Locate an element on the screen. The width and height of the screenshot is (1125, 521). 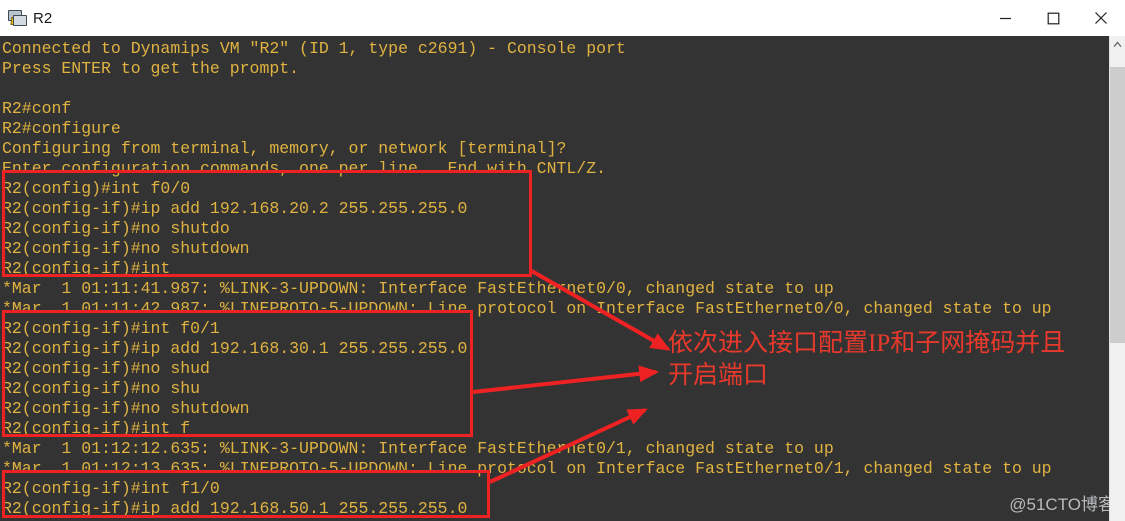
terminal-line: R2(config-if)#int f is located at coordinates (96, 428).